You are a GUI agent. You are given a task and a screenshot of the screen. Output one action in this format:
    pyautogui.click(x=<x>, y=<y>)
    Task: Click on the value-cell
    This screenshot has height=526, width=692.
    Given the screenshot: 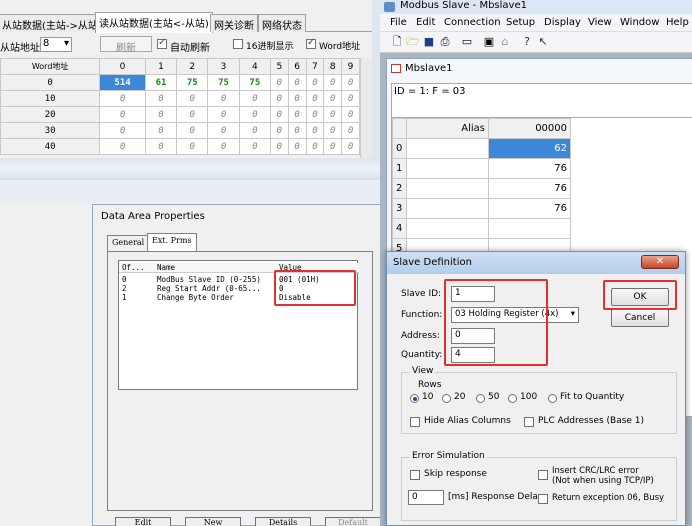 What is the action you would take?
    pyautogui.click(x=529, y=228)
    